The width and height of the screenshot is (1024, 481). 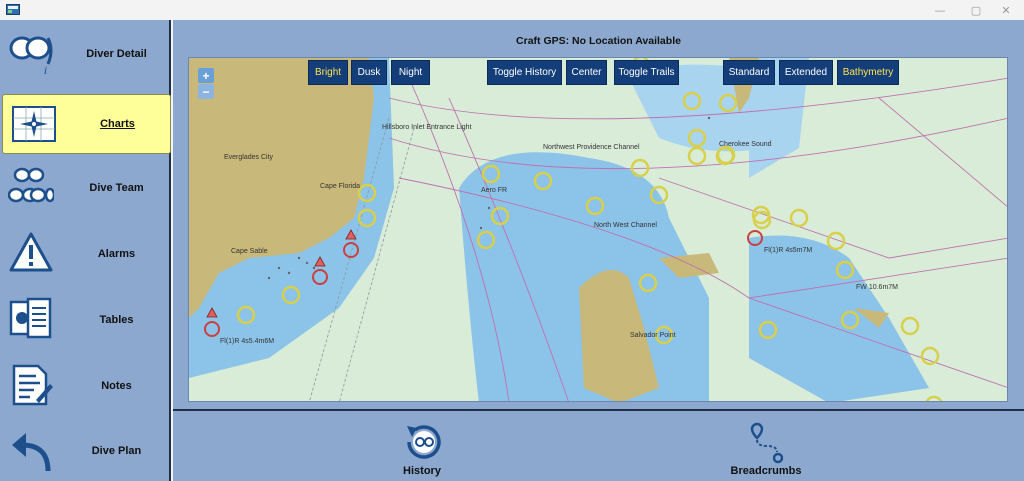 I want to click on map-label: Cape Sable, so click(x=249, y=251).